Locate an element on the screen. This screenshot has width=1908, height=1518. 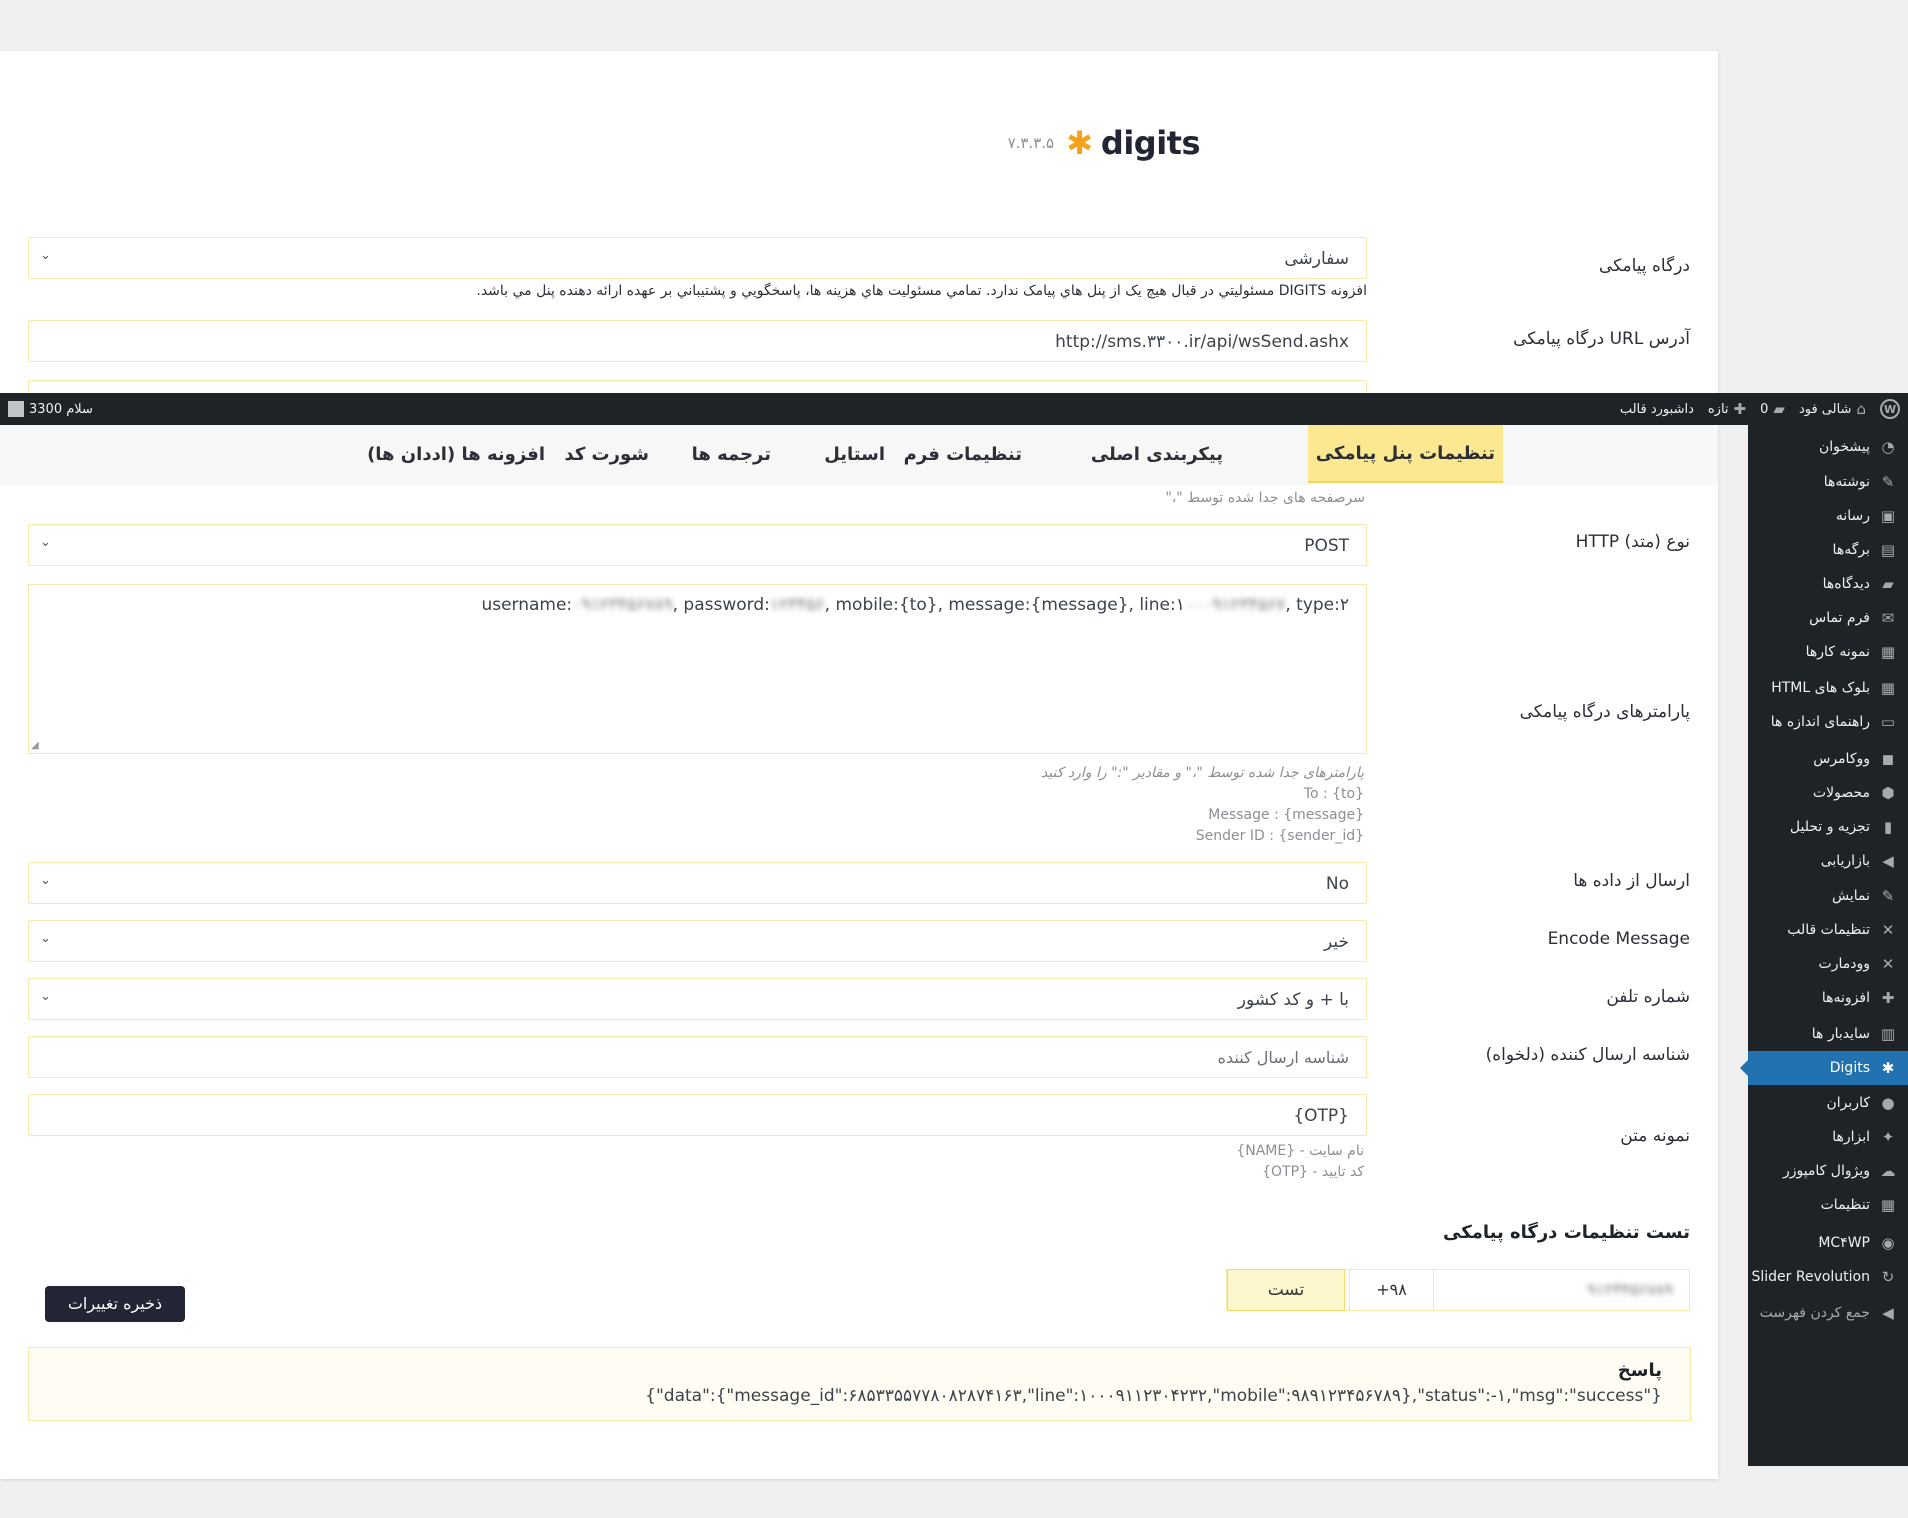
sidebar-item-1: ✎ نوشته‌ها is located at coordinates (1828, 482).